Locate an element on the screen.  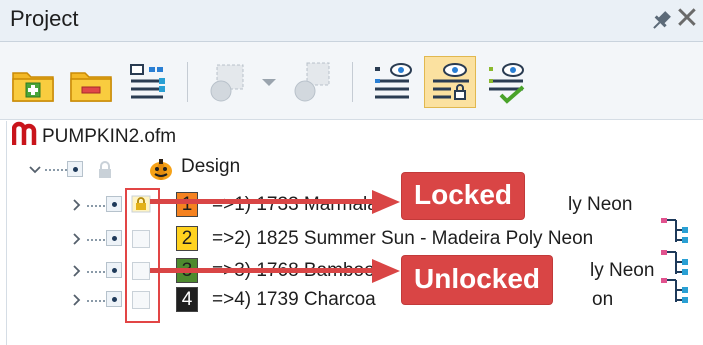
view-check-button is located at coordinates (506, 82).